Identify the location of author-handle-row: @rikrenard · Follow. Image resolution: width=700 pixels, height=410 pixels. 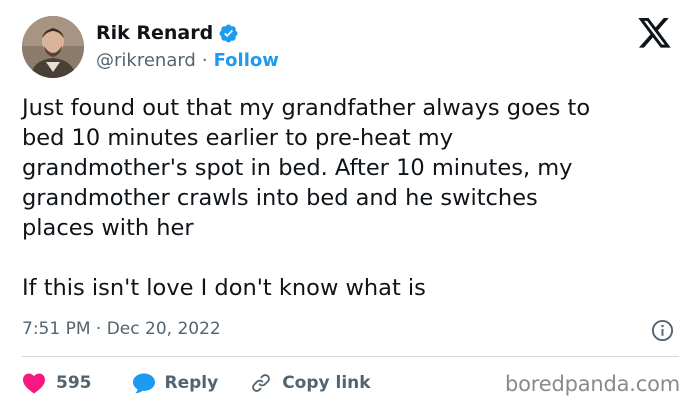
(187, 60).